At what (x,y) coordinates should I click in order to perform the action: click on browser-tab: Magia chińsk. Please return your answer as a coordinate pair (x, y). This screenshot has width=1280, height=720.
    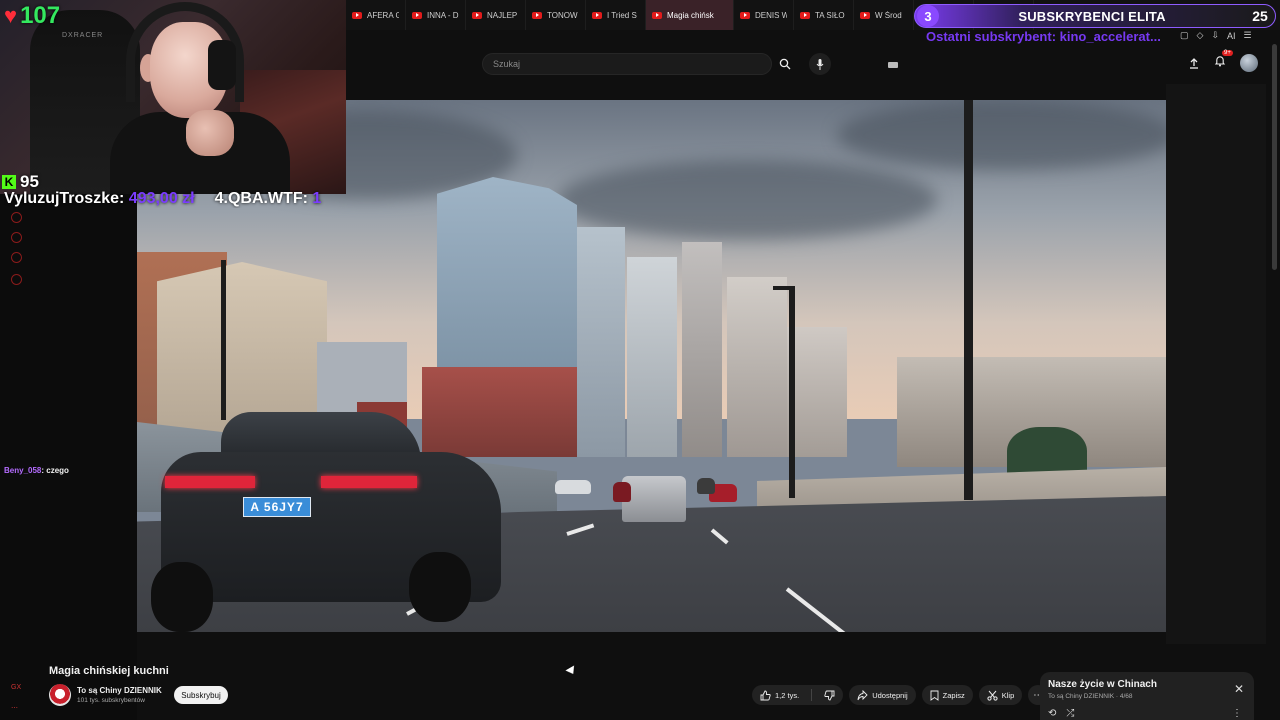
    Looking at the image, I should click on (690, 15).